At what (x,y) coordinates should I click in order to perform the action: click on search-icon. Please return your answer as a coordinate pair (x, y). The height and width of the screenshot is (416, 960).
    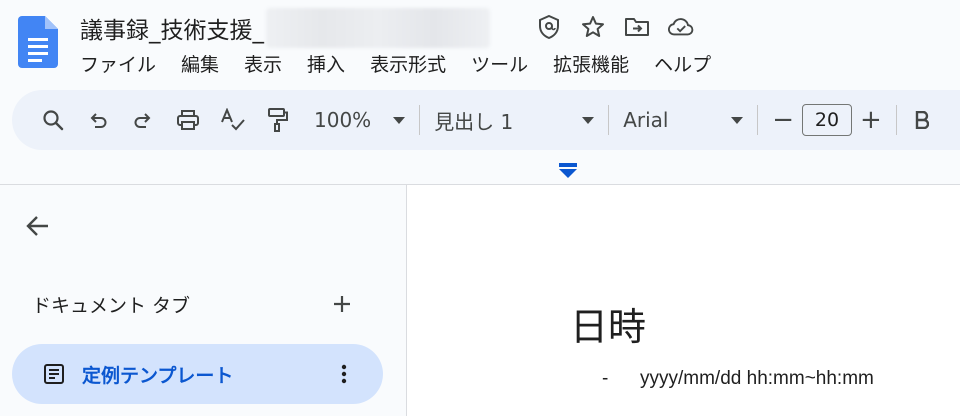
    Looking at the image, I should click on (53, 120).